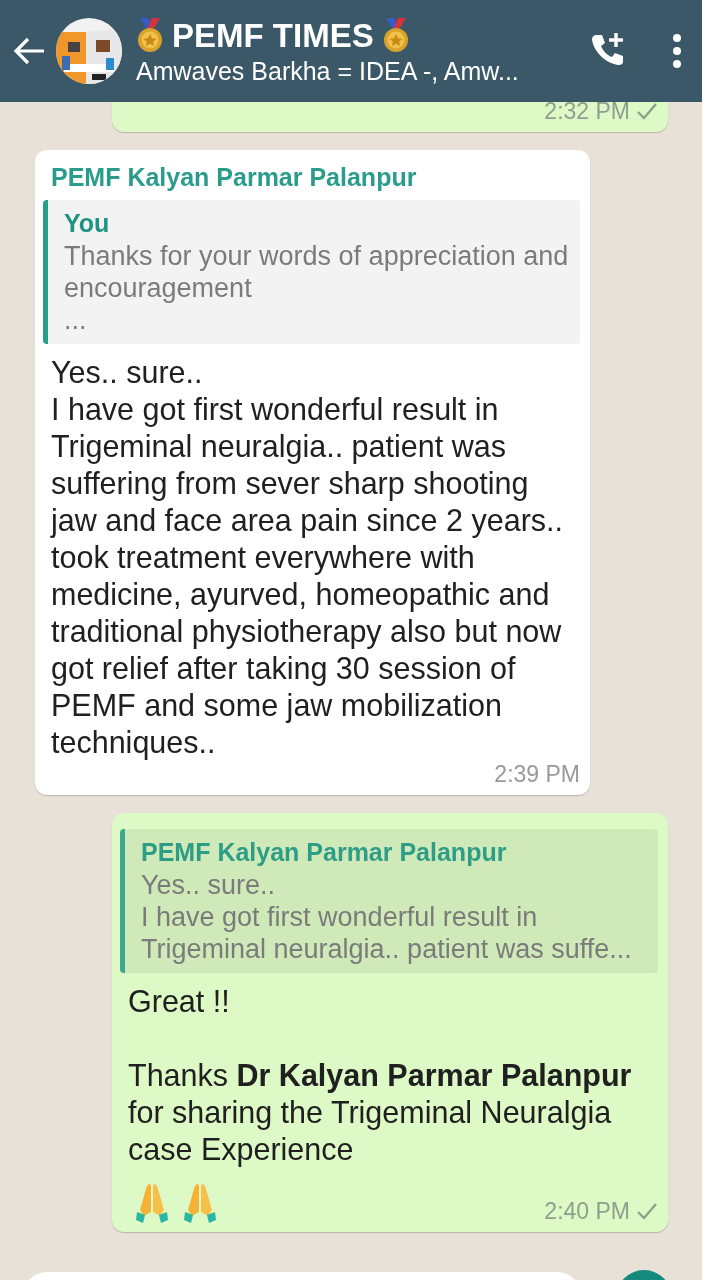  Describe the element at coordinates (29, 51) in the screenshot. I see `back-arrow-icon` at that location.